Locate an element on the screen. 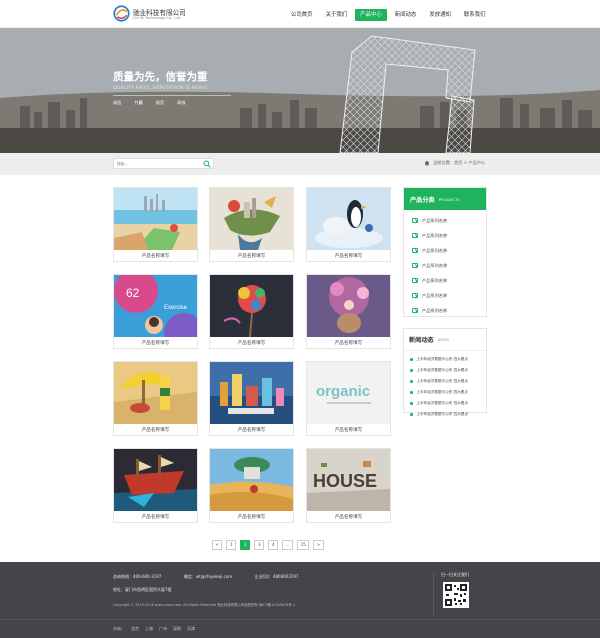 This screenshot has height=638, width=600. page-button: 3 is located at coordinates (259, 545).